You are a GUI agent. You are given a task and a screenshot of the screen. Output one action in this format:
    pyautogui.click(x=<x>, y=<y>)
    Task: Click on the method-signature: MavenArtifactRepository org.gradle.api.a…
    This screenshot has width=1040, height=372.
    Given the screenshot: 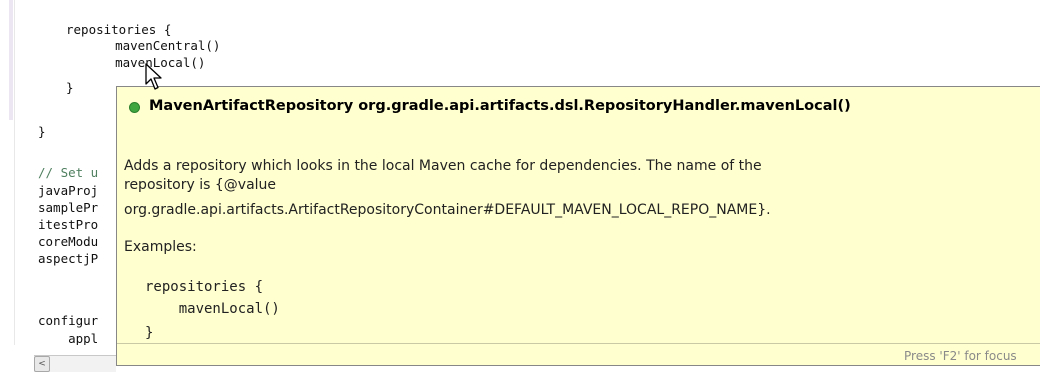 What is the action you would take?
    pyautogui.click(x=500, y=106)
    